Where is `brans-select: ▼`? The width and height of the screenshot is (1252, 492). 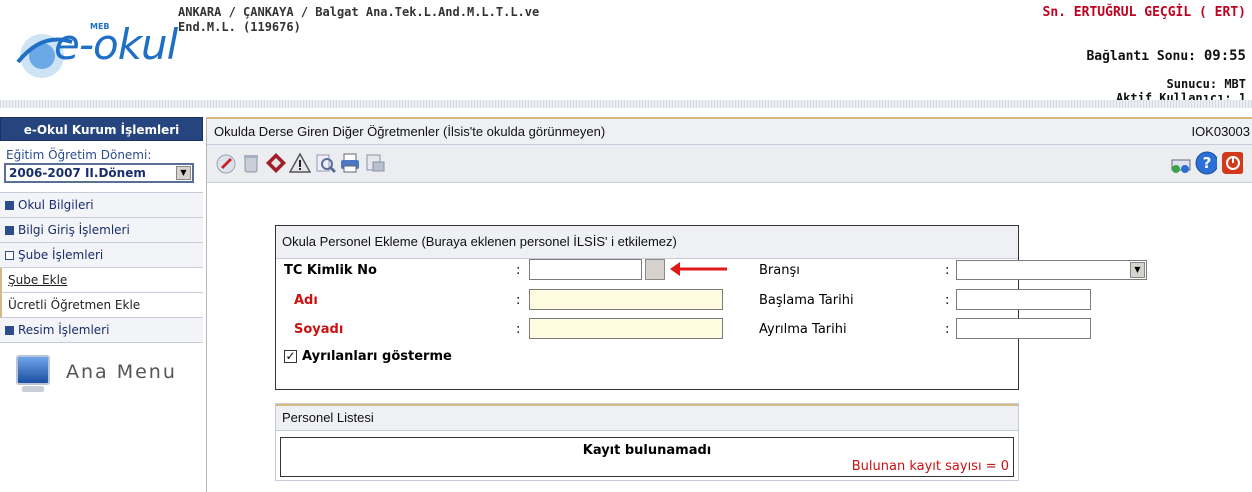
brans-select: ▼ is located at coordinates (1051, 270).